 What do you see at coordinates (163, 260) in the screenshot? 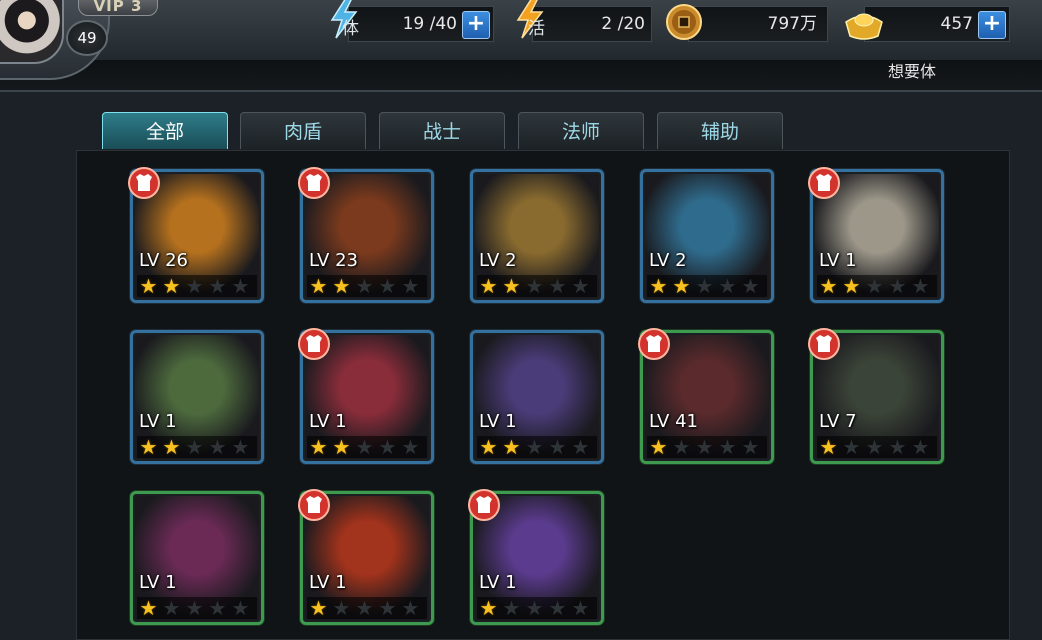
I see `hero-level-label: LV 26` at bounding box center [163, 260].